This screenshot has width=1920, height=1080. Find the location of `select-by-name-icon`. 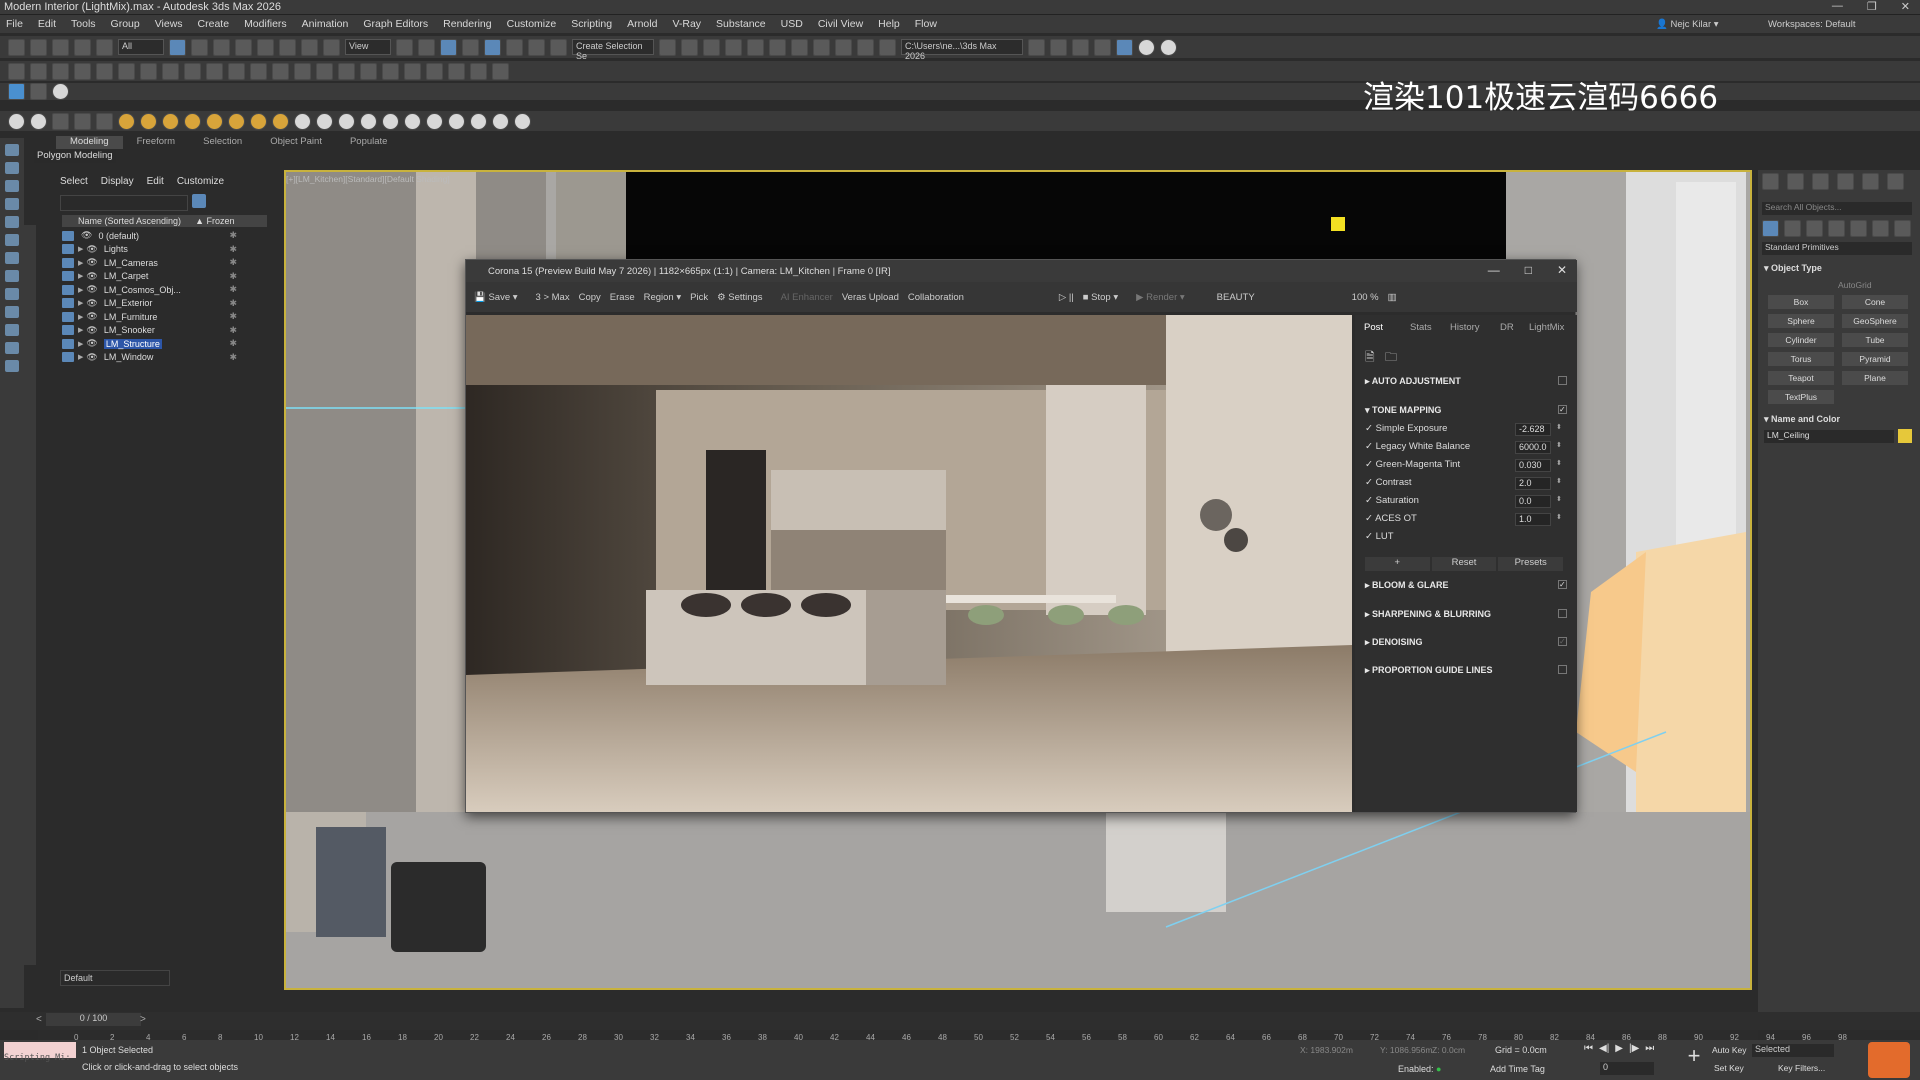

select-by-name-icon is located at coordinates (199, 47).